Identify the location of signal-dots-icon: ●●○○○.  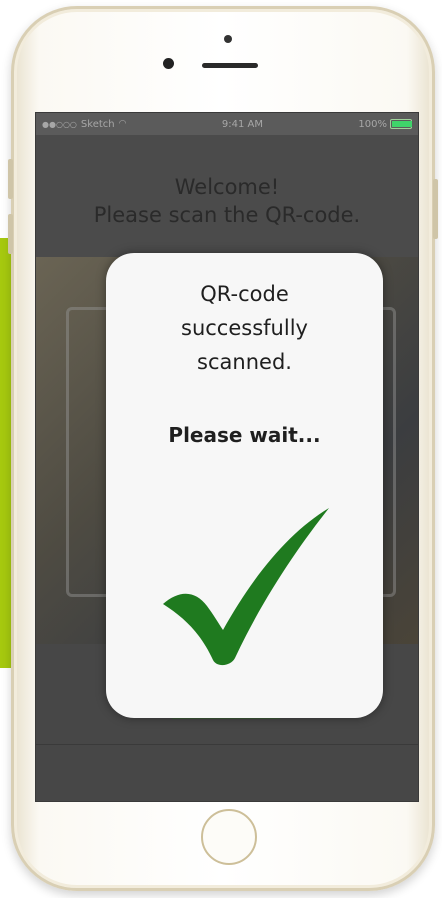
(59, 124).